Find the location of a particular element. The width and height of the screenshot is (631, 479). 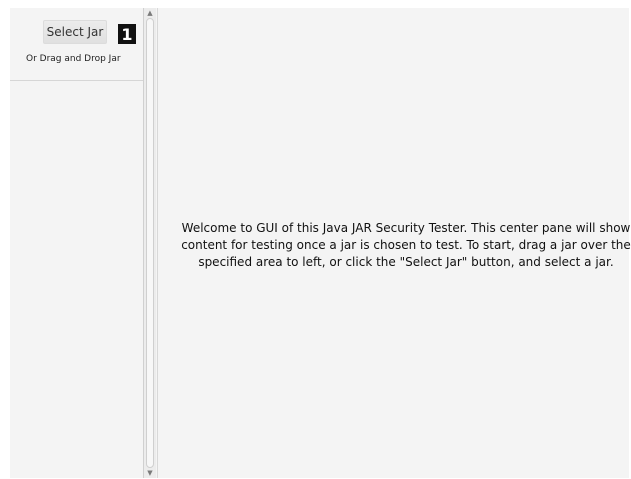

left-pane-scrollbar: ▲ ▼ is located at coordinates (150, 243).